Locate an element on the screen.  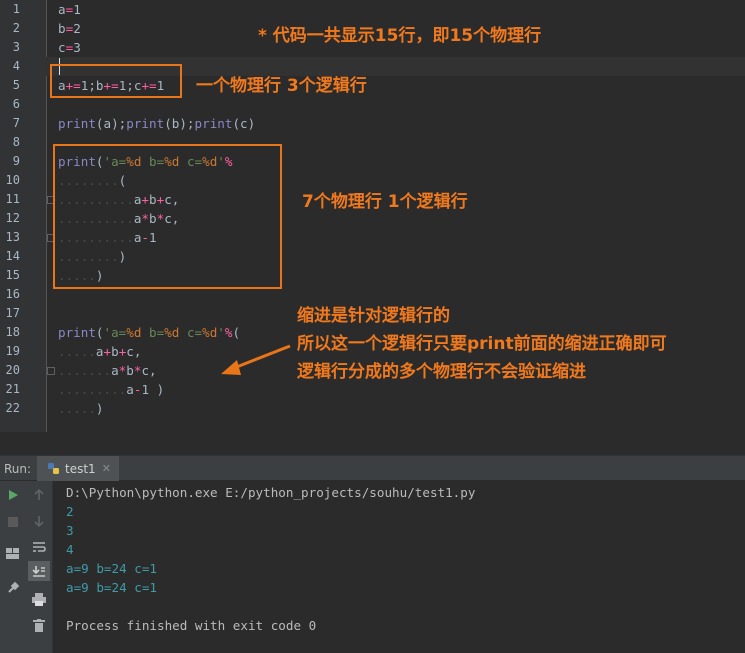
line-number: 14 is located at coordinates (12, 256).